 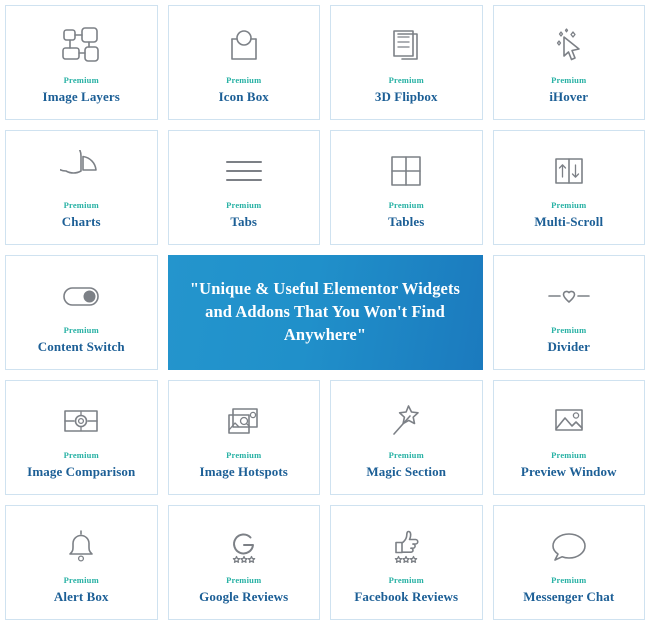 I want to click on widget-card-multi-scroll: Premium Multi-Scroll, so click(x=568, y=187).